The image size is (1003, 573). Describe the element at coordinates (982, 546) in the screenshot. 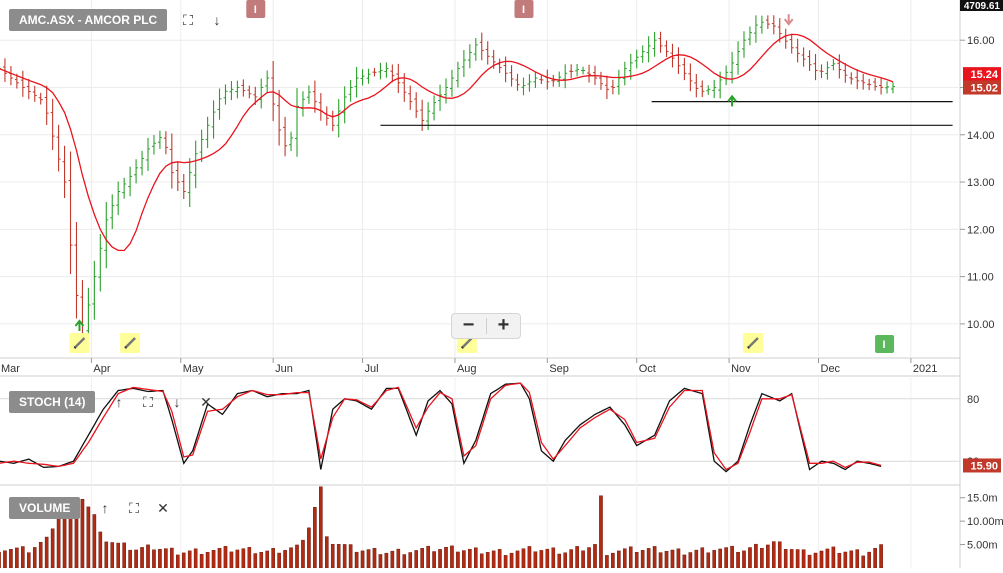

I see `volume-y-tick-label: 5.00m` at that location.